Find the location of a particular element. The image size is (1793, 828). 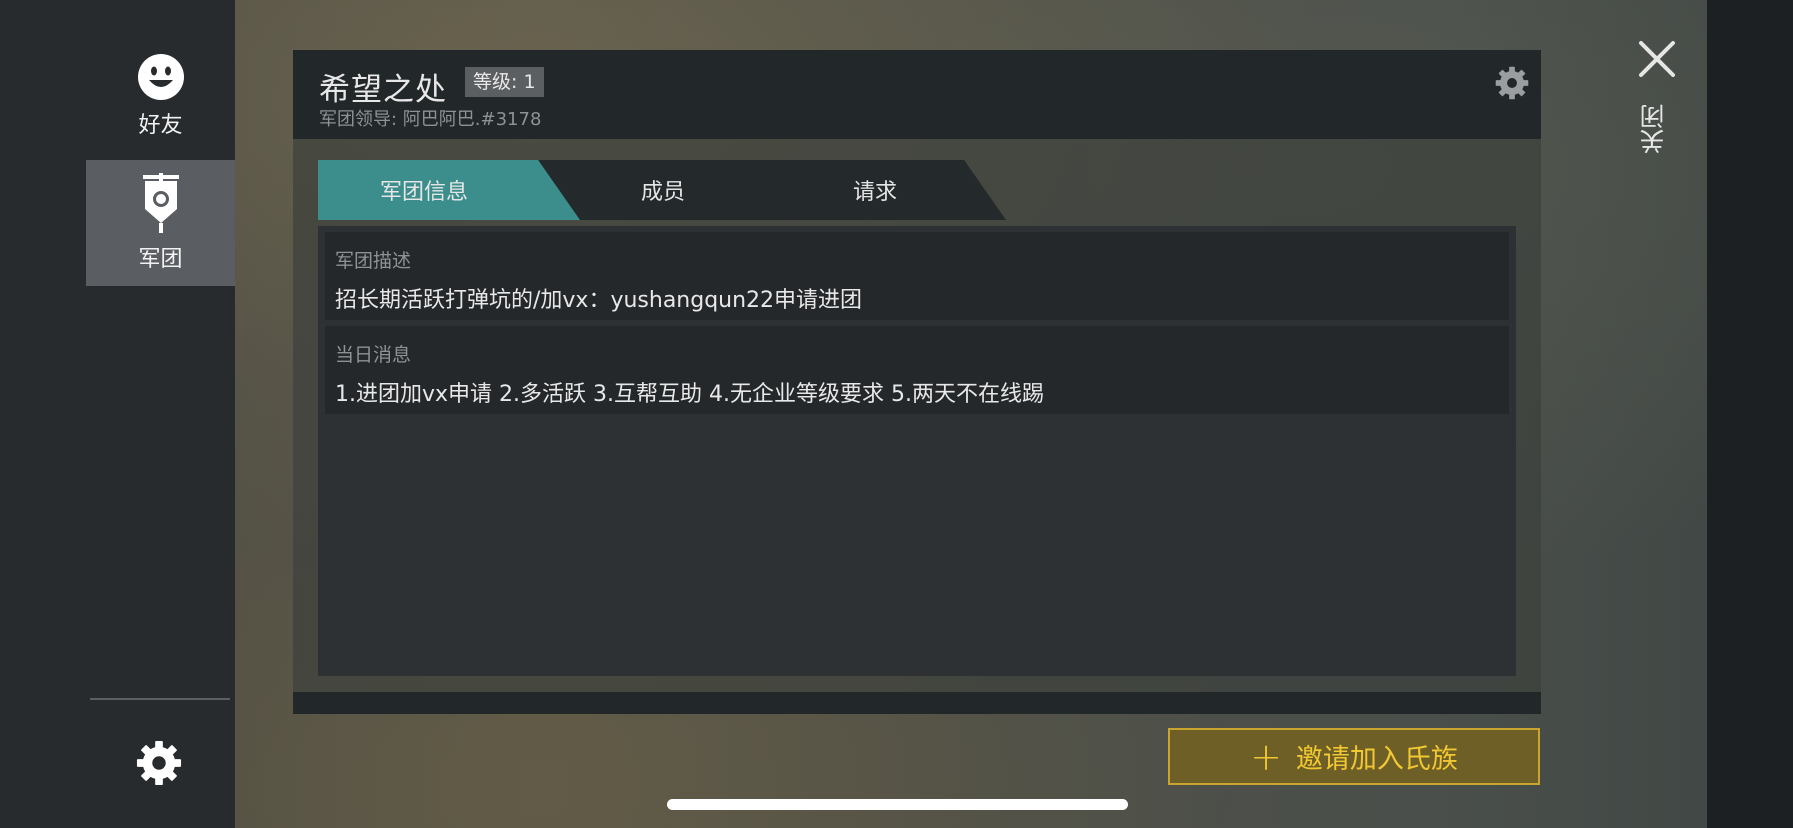

tab-label: 成员 is located at coordinates (662, 192).